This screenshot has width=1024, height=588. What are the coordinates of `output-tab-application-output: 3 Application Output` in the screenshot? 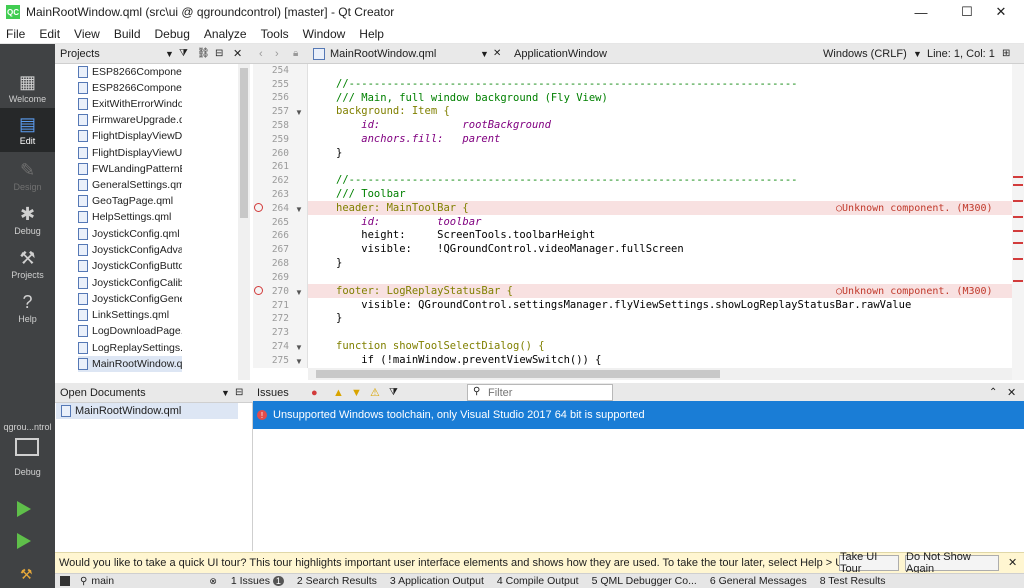 It's located at (437, 581).